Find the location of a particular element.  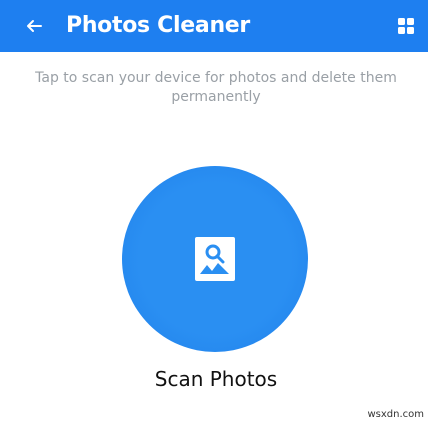

photo-search-icon is located at coordinates (215, 259).